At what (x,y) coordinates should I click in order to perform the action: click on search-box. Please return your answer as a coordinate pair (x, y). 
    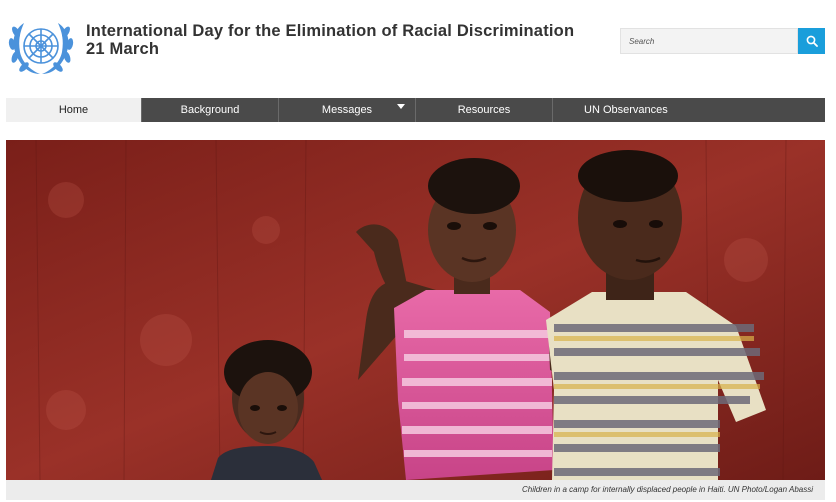
    Looking at the image, I should click on (722, 41).